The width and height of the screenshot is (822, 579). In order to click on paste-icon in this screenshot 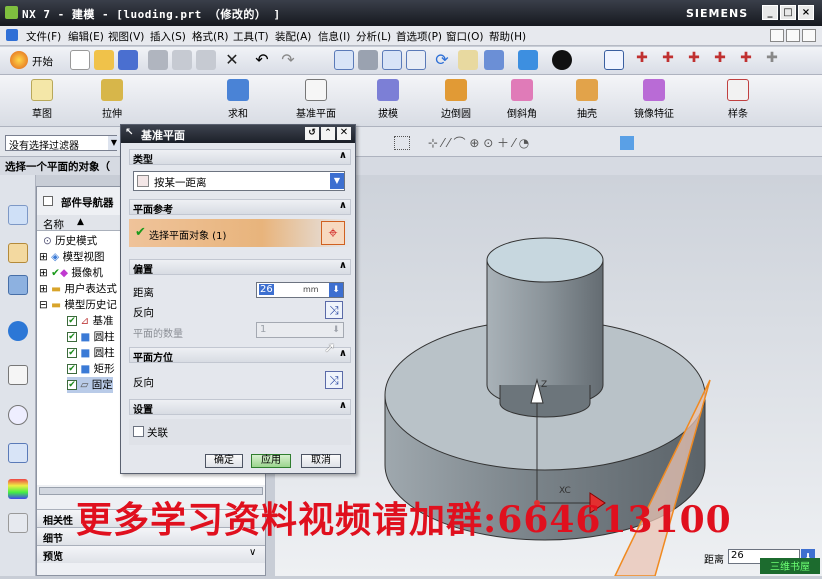, I will do `click(206, 60)`.